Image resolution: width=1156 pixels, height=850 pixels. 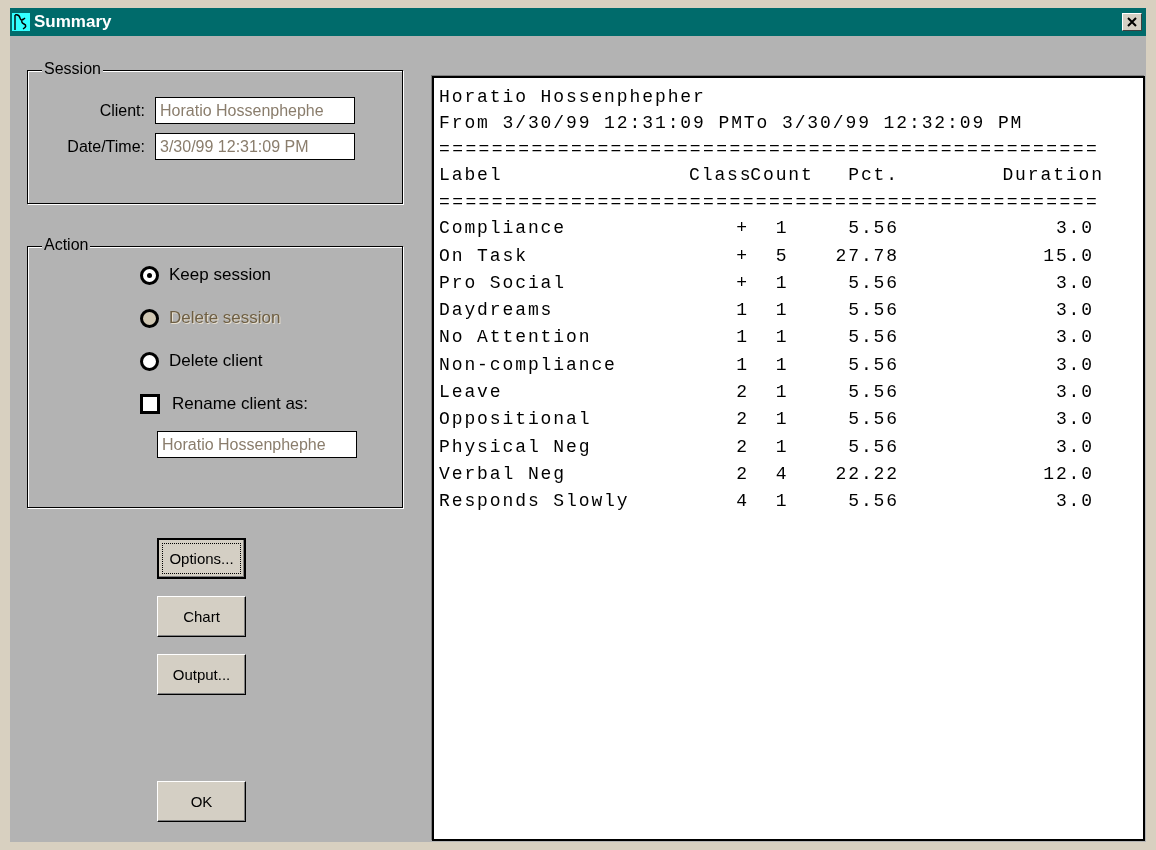 I want to click on input-field: 3/30/99 12:31:09 PM, so click(x=255, y=146).